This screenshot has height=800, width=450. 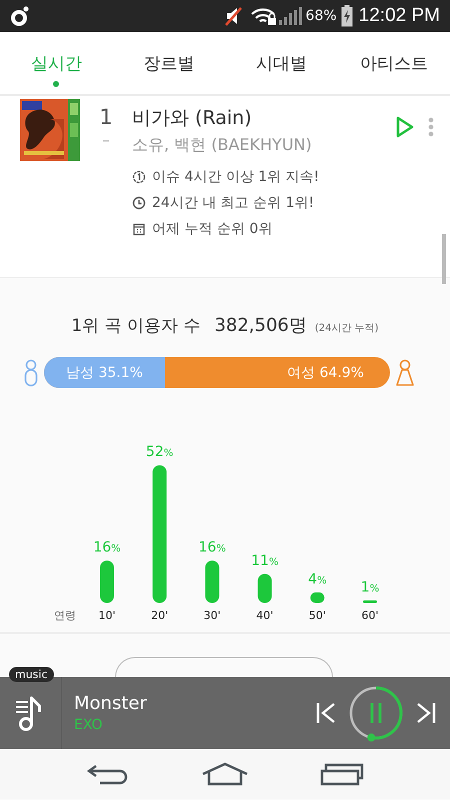 I want to click on female-share: 여성 64.9%, so click(x=325, y=373).